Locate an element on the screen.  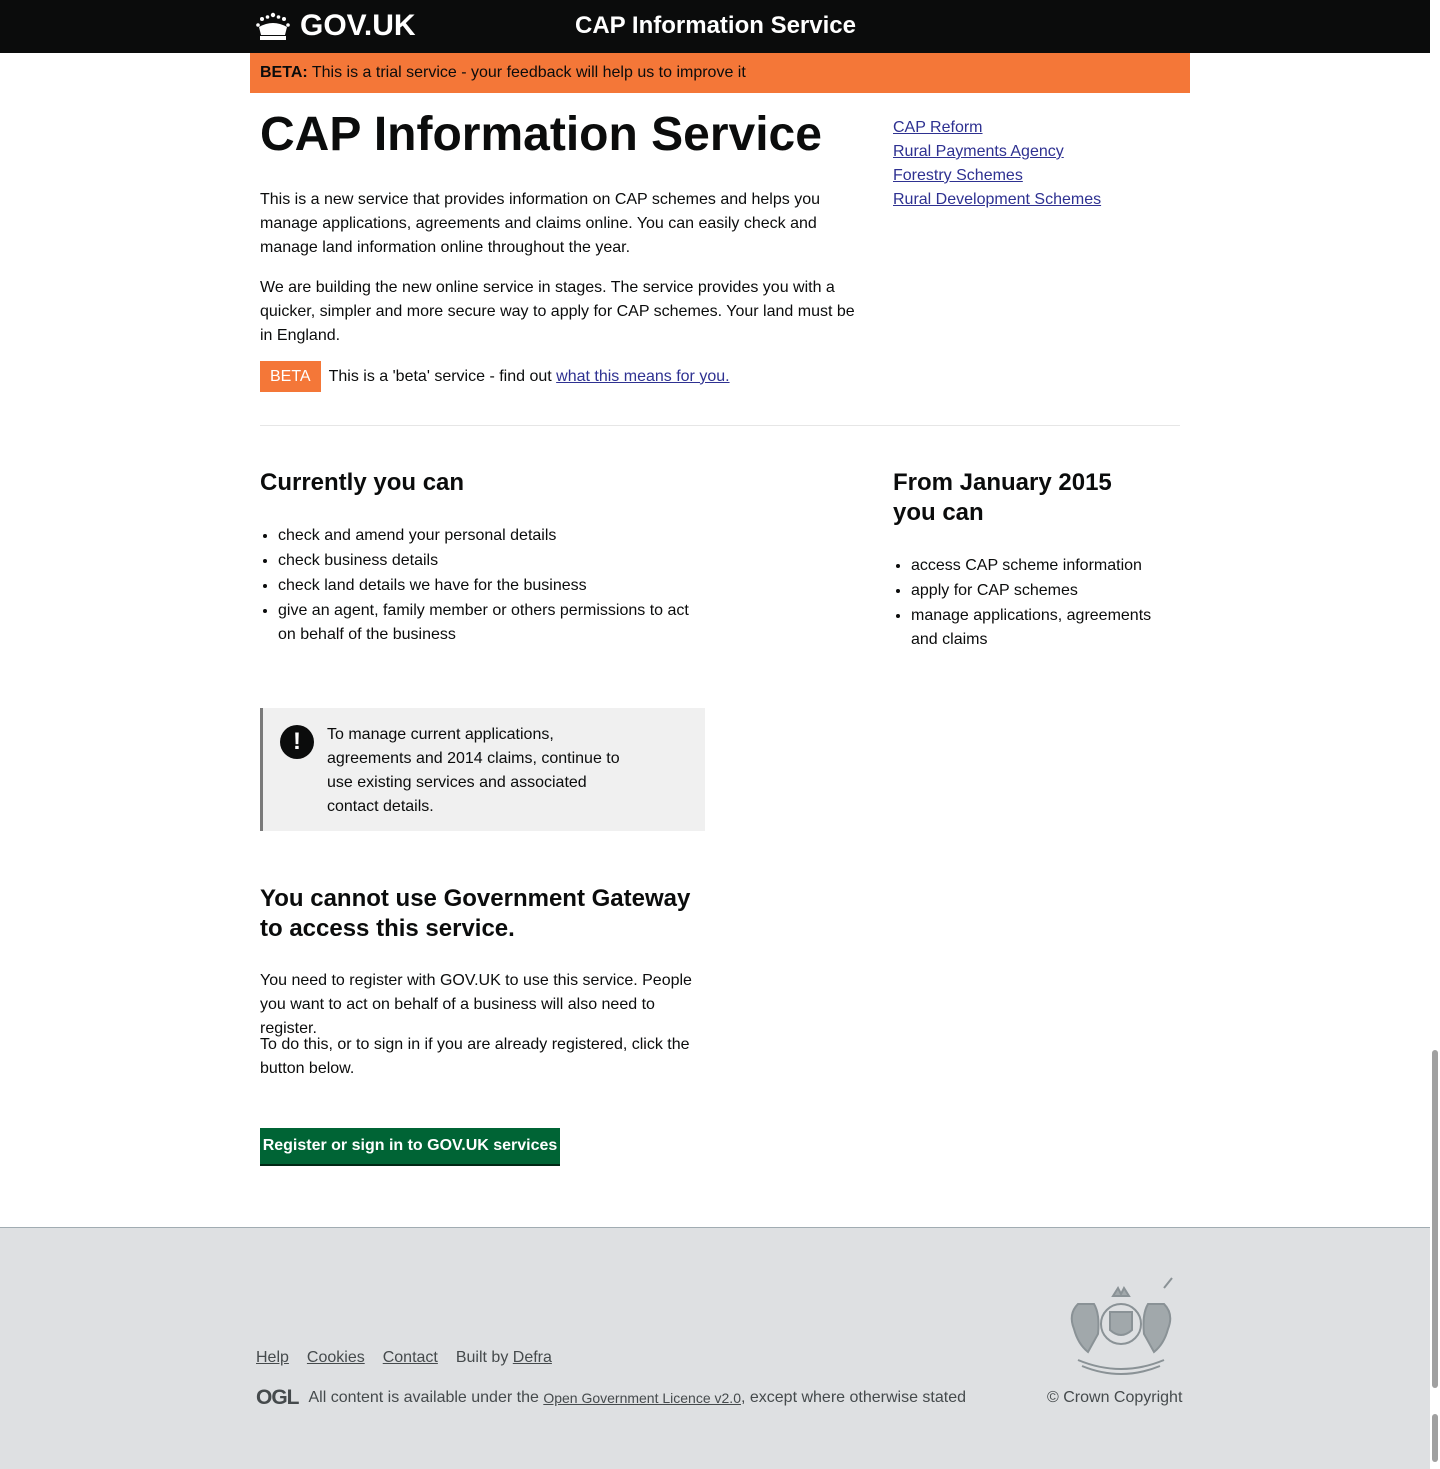
footer-cookies-link: Cookies is located at coordinates (336, 1358).